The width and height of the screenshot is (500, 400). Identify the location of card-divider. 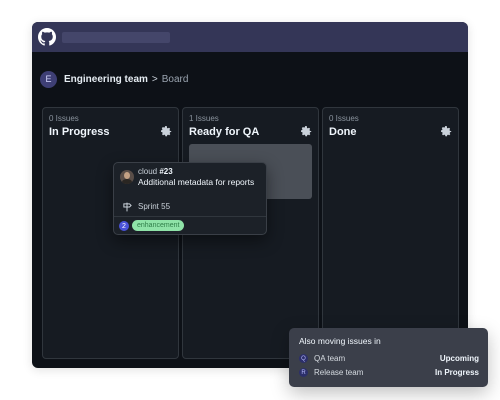
(190, 216).